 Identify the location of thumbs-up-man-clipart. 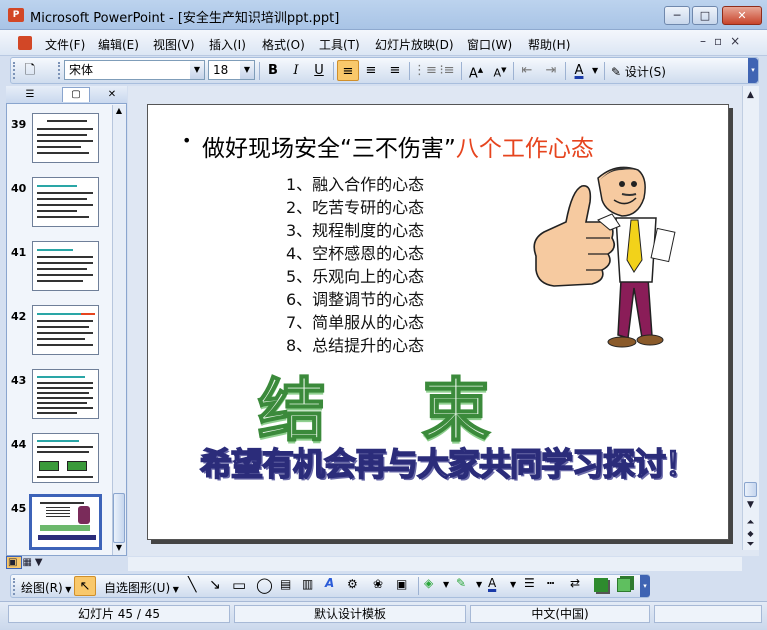
(603, 260).